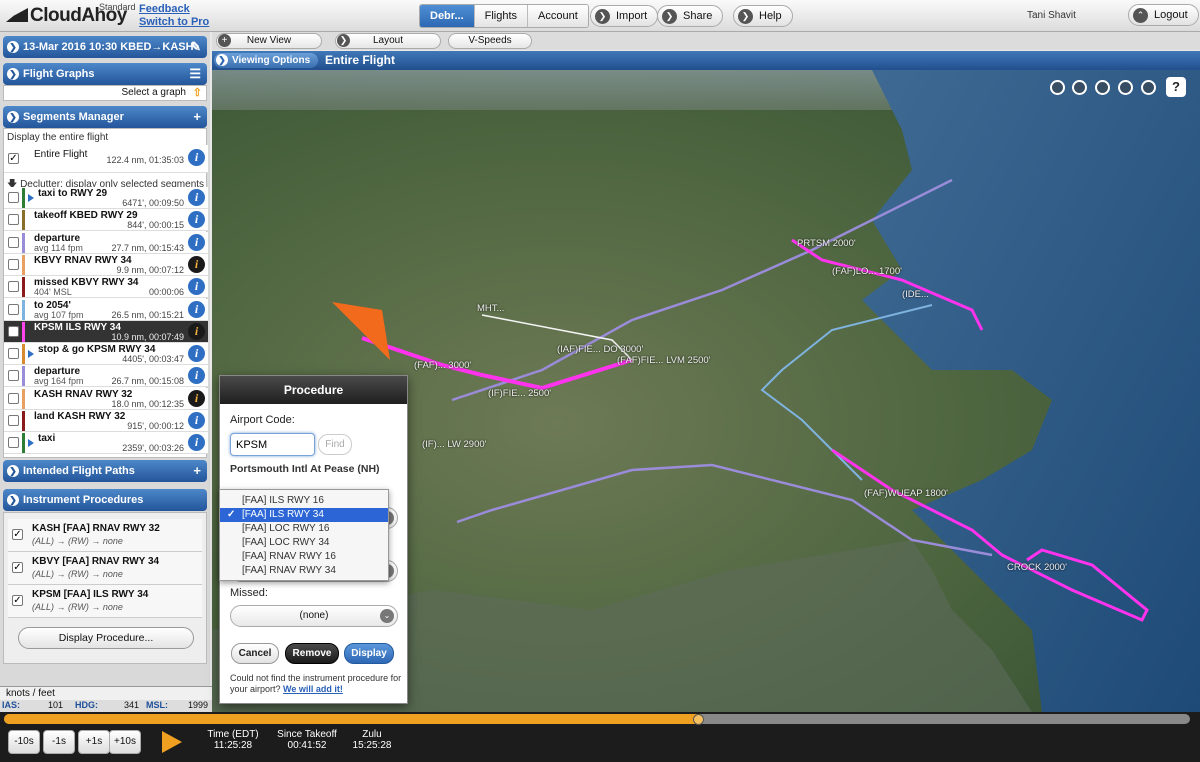  Describe the element at coordinates (335, 444) in the screenshot. I see `find-button: Find` at that location.